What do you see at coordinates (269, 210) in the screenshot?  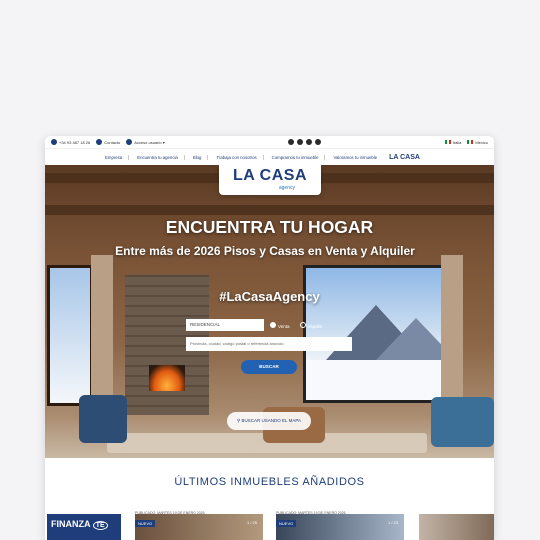 I see `ceiling-beam` at bounding box center [269, 210].